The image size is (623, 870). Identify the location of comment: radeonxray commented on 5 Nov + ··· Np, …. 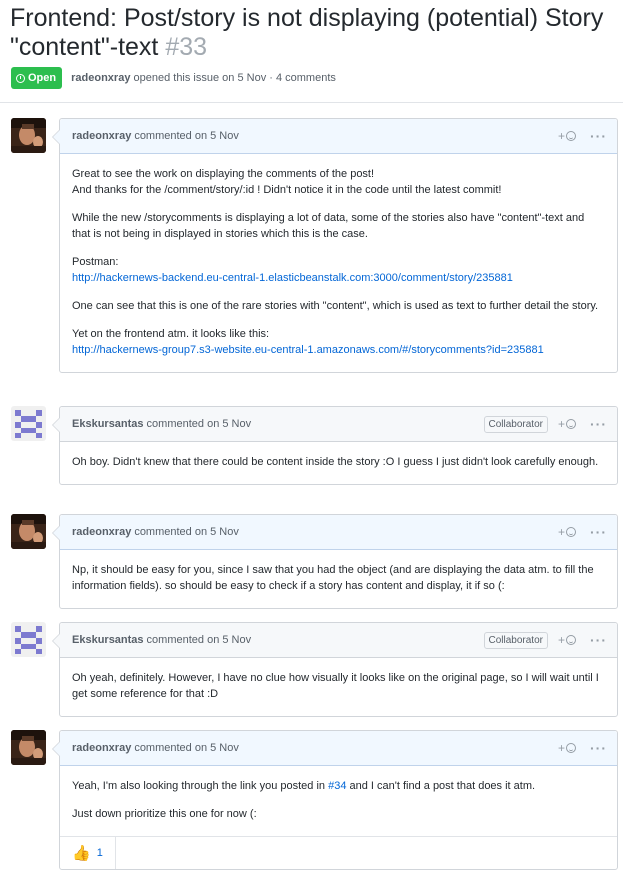
(335, 561).